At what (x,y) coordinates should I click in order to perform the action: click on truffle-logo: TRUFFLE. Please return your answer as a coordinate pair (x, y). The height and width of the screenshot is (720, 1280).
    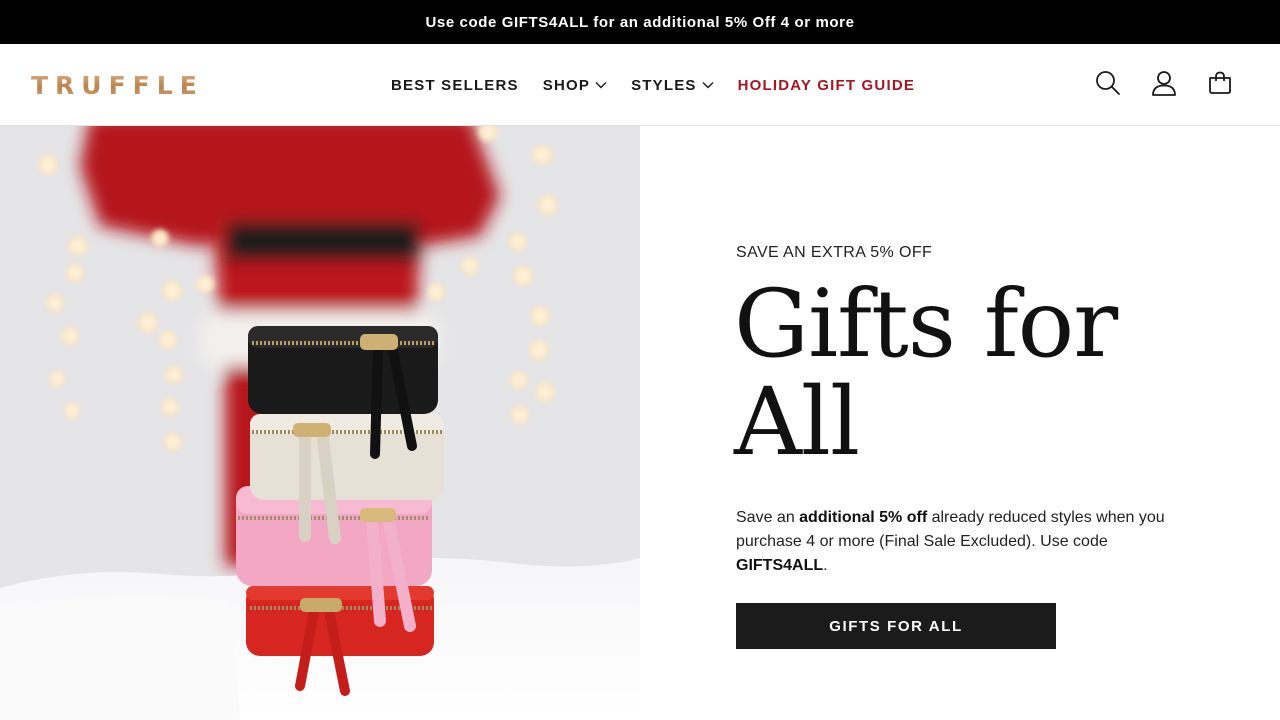
    Looking at the image, I should click on (117, 85).